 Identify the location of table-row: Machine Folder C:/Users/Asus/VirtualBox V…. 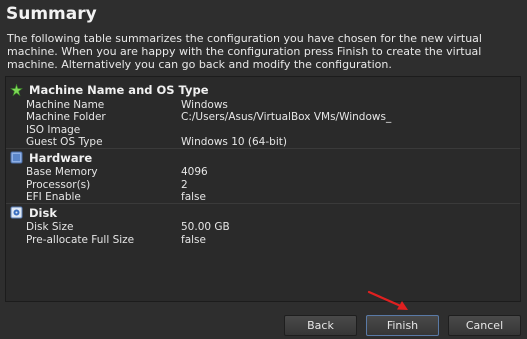
(263, 117).